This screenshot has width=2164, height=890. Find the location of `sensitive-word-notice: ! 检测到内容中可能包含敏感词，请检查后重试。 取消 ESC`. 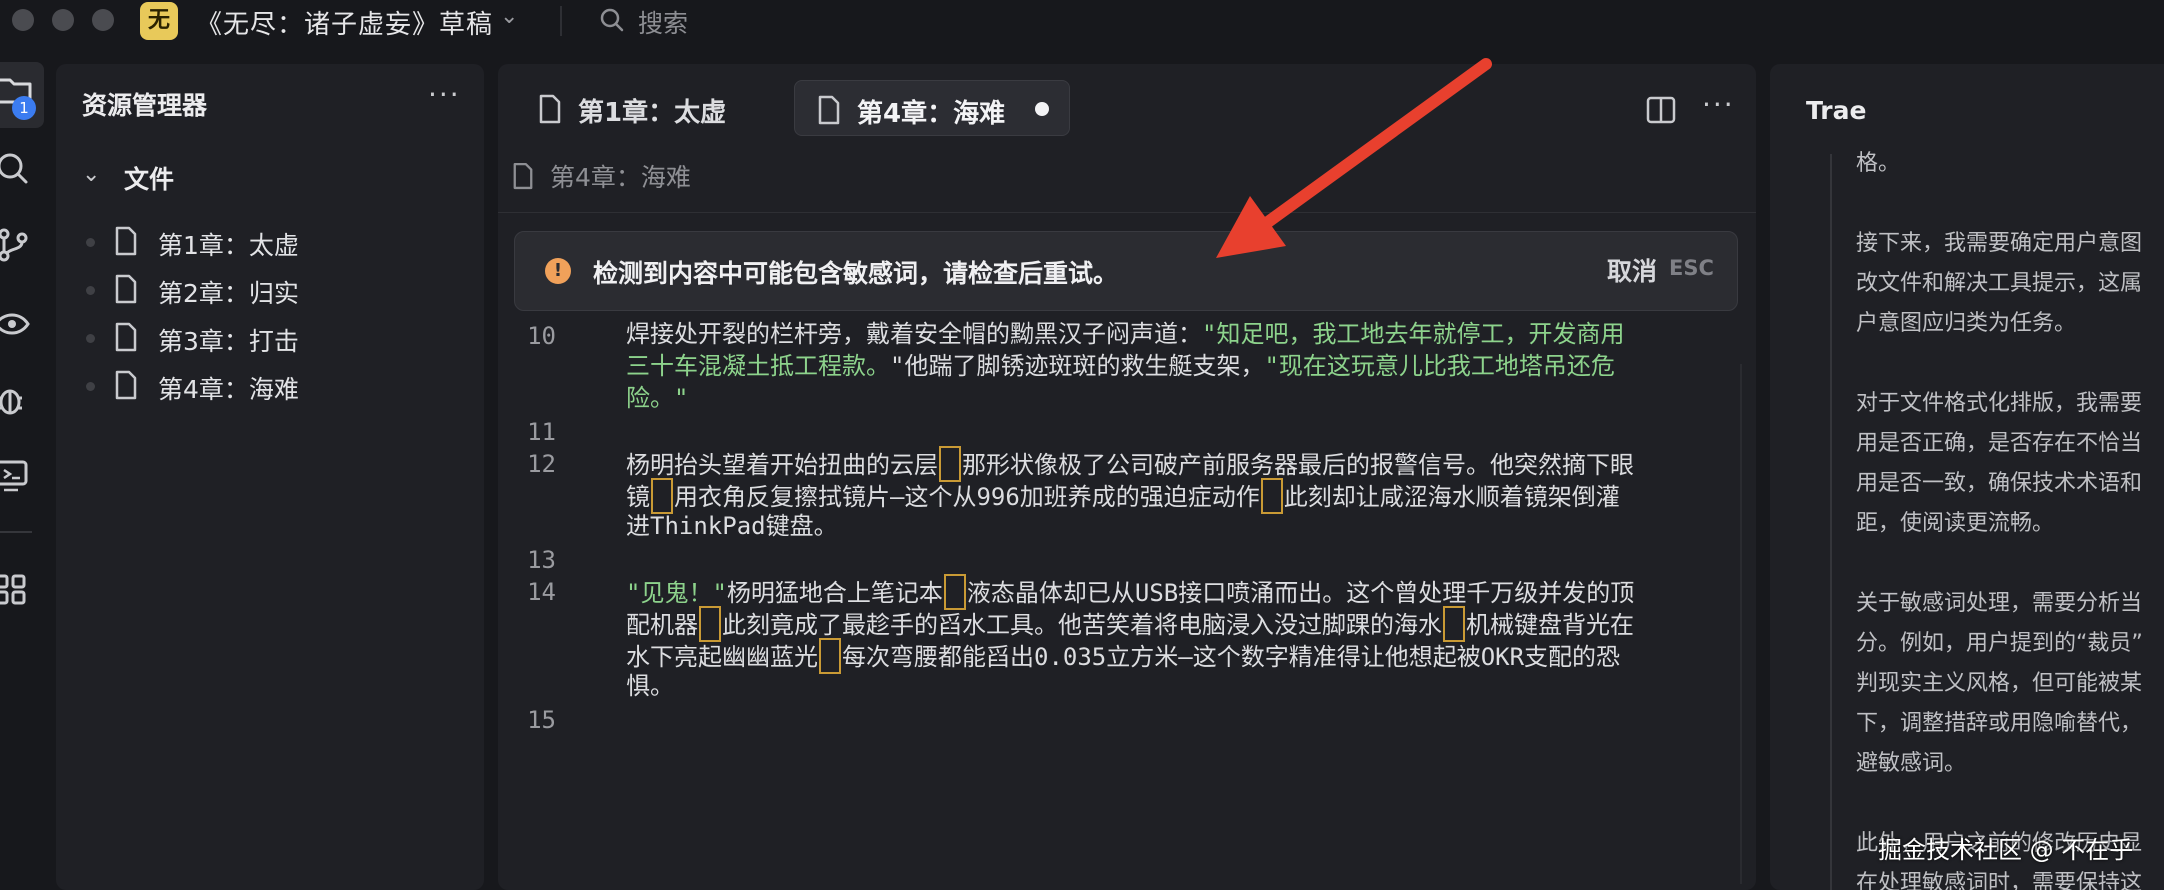

sensitive-word-notice: ! 检测到内容中可能包含敏感词，请检查后重试。 取消 ESC is located at coordinates (1126, 271).